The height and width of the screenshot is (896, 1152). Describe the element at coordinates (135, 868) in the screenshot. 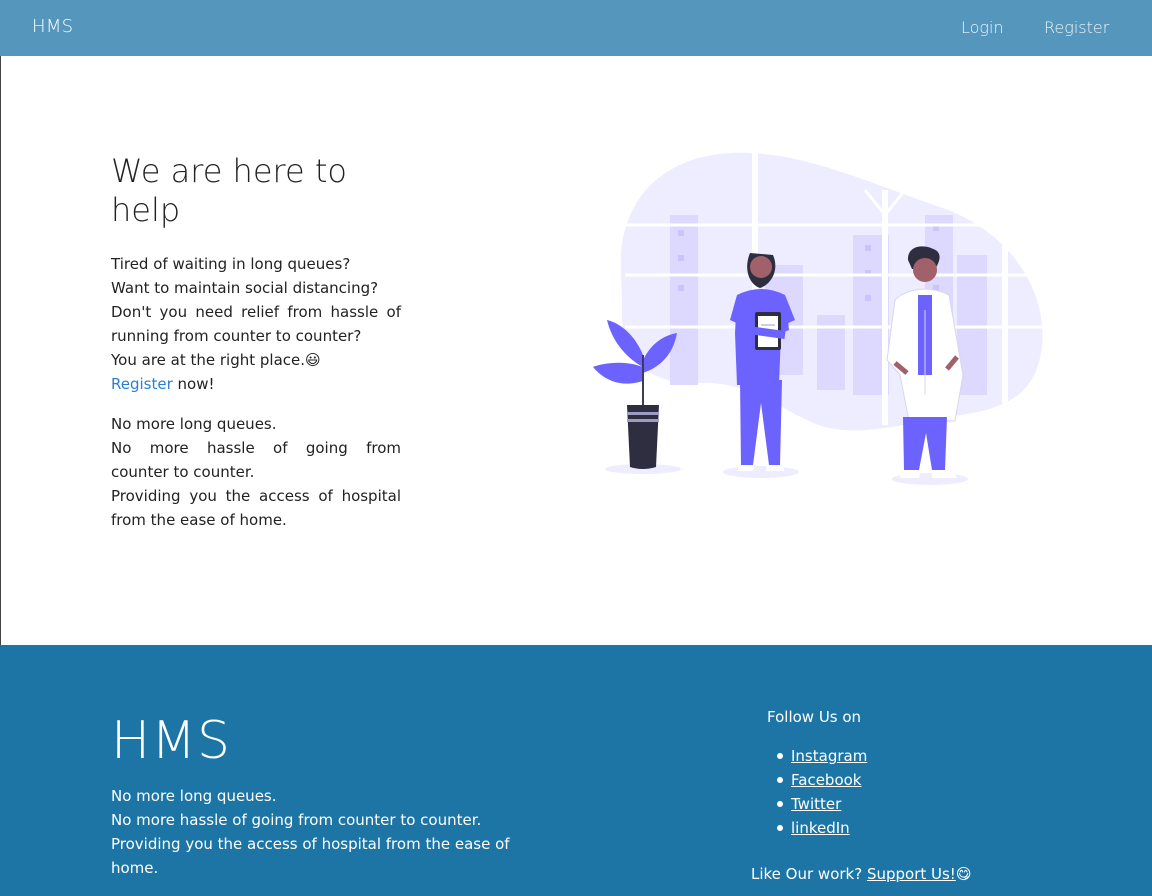

I see `footer-text-line: home.` at that location.